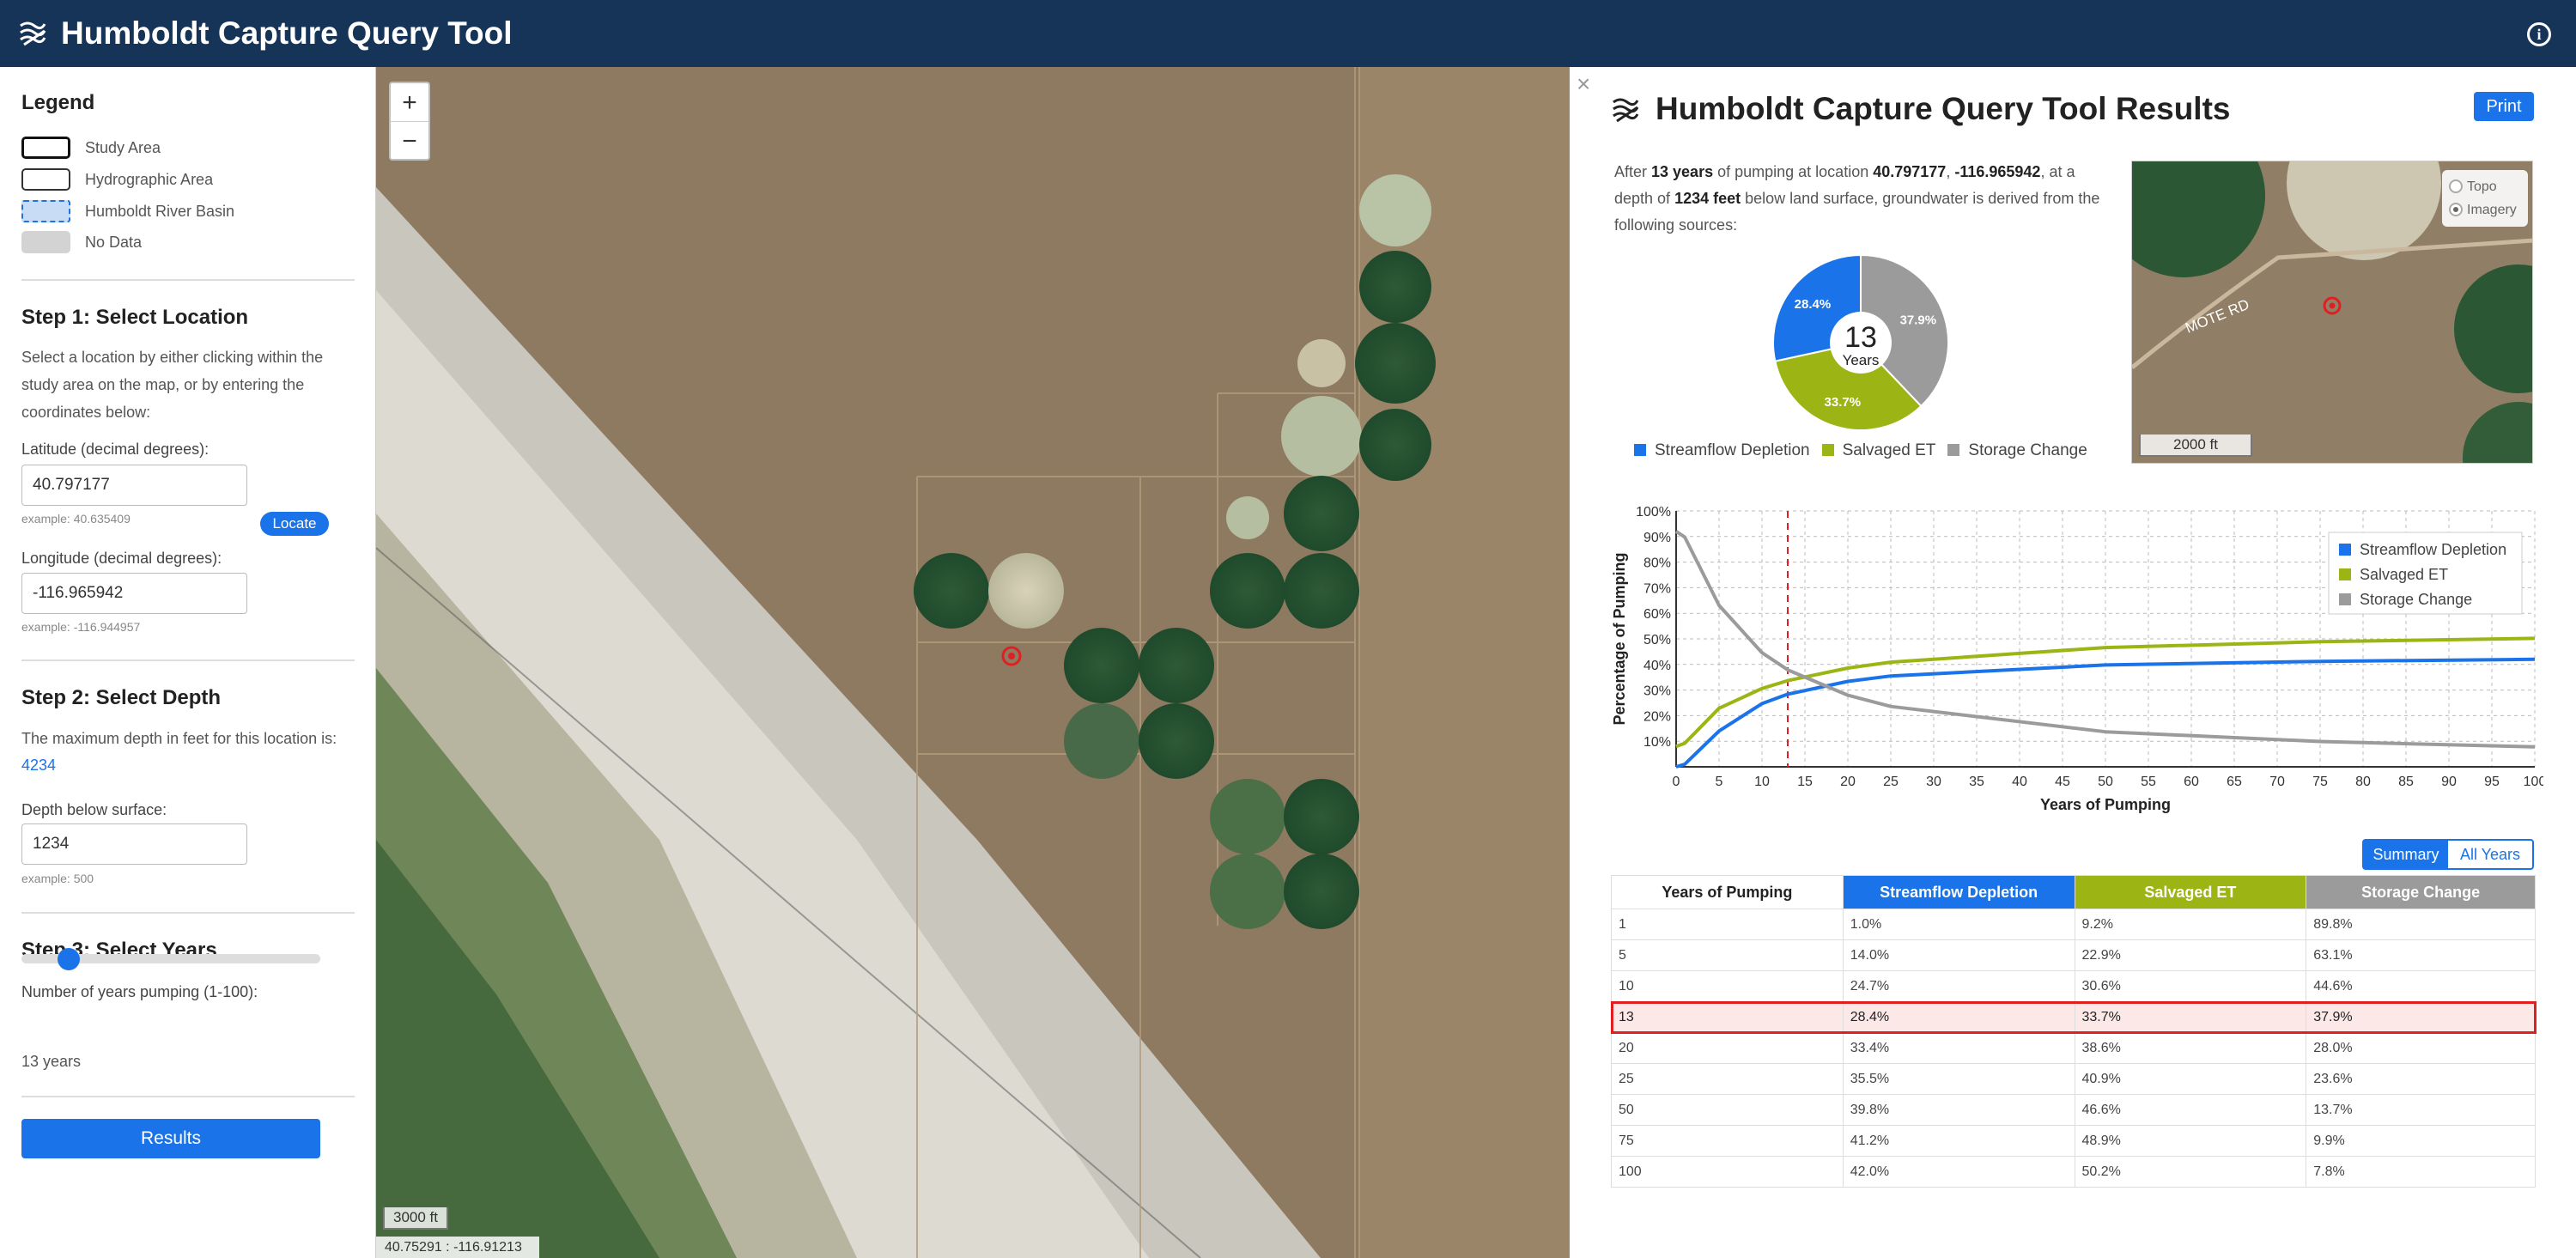 This screenshot has height=1258, width=2576. What do you see at coordinates (2539, 34) in the screenshot?
I see `info-icon: i` at bounding box center [2539, 34].